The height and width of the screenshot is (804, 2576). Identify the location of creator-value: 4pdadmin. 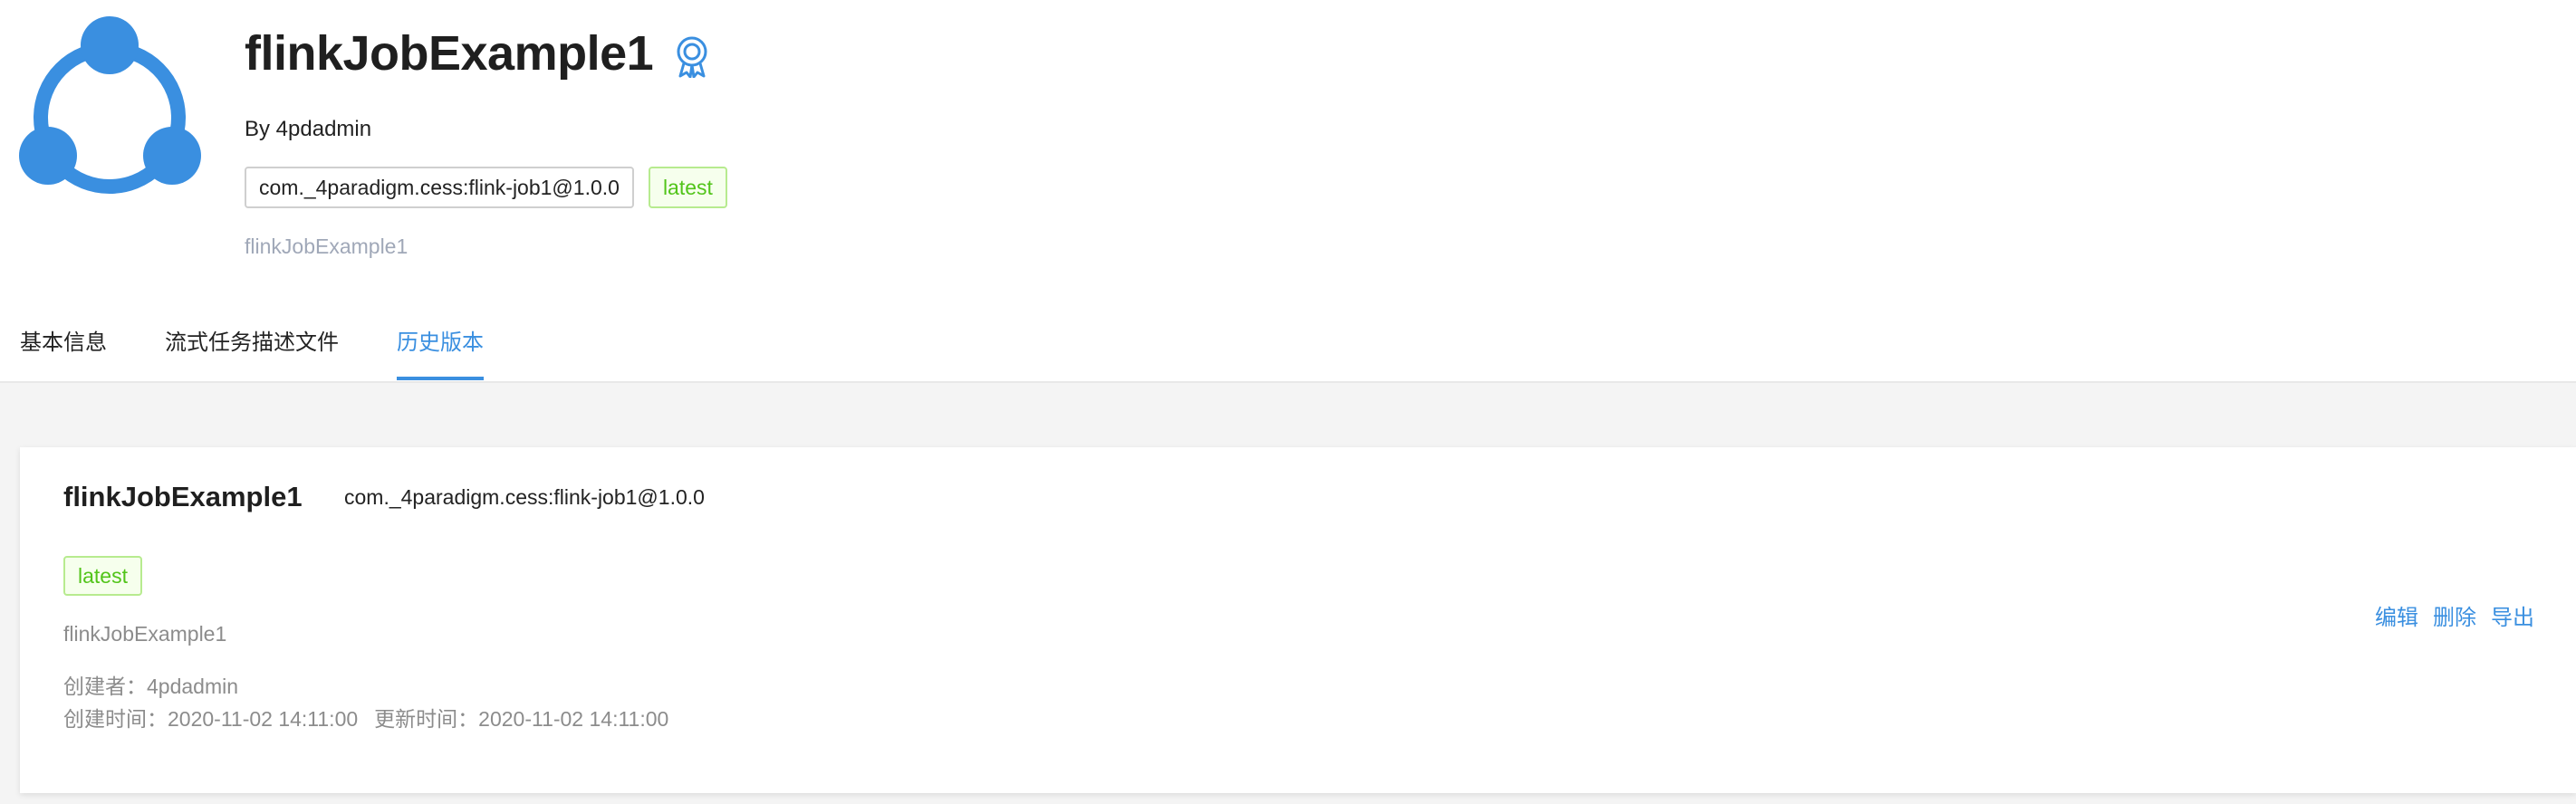
(193, 686).